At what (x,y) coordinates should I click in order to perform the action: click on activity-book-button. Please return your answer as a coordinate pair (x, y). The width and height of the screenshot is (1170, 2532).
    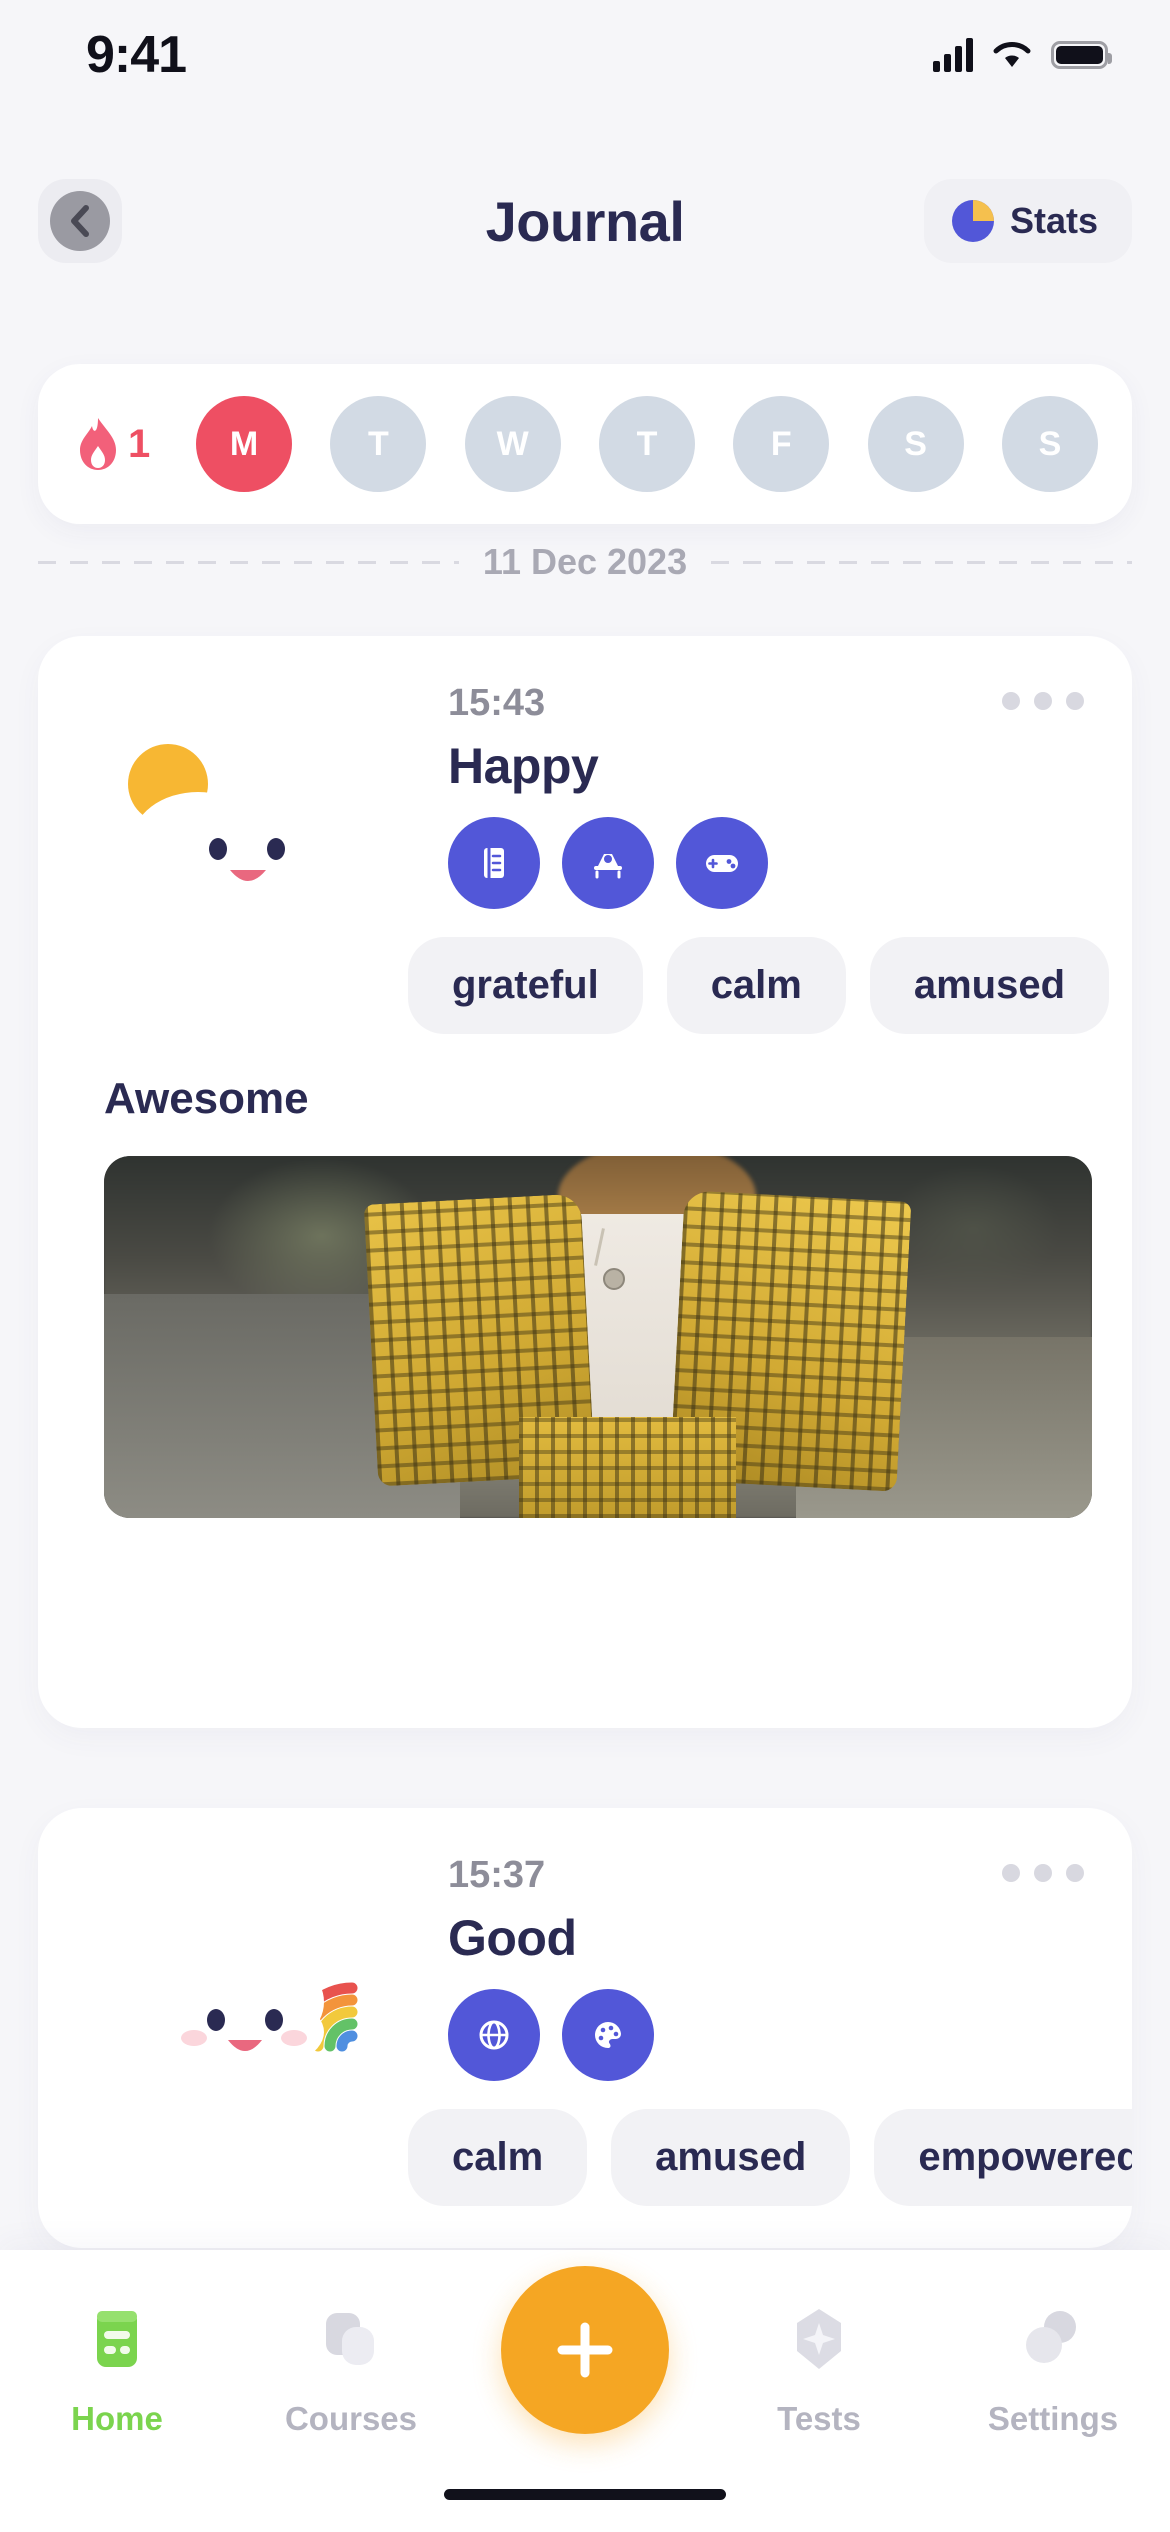
    Looking at the image, I should click on (494, 863).